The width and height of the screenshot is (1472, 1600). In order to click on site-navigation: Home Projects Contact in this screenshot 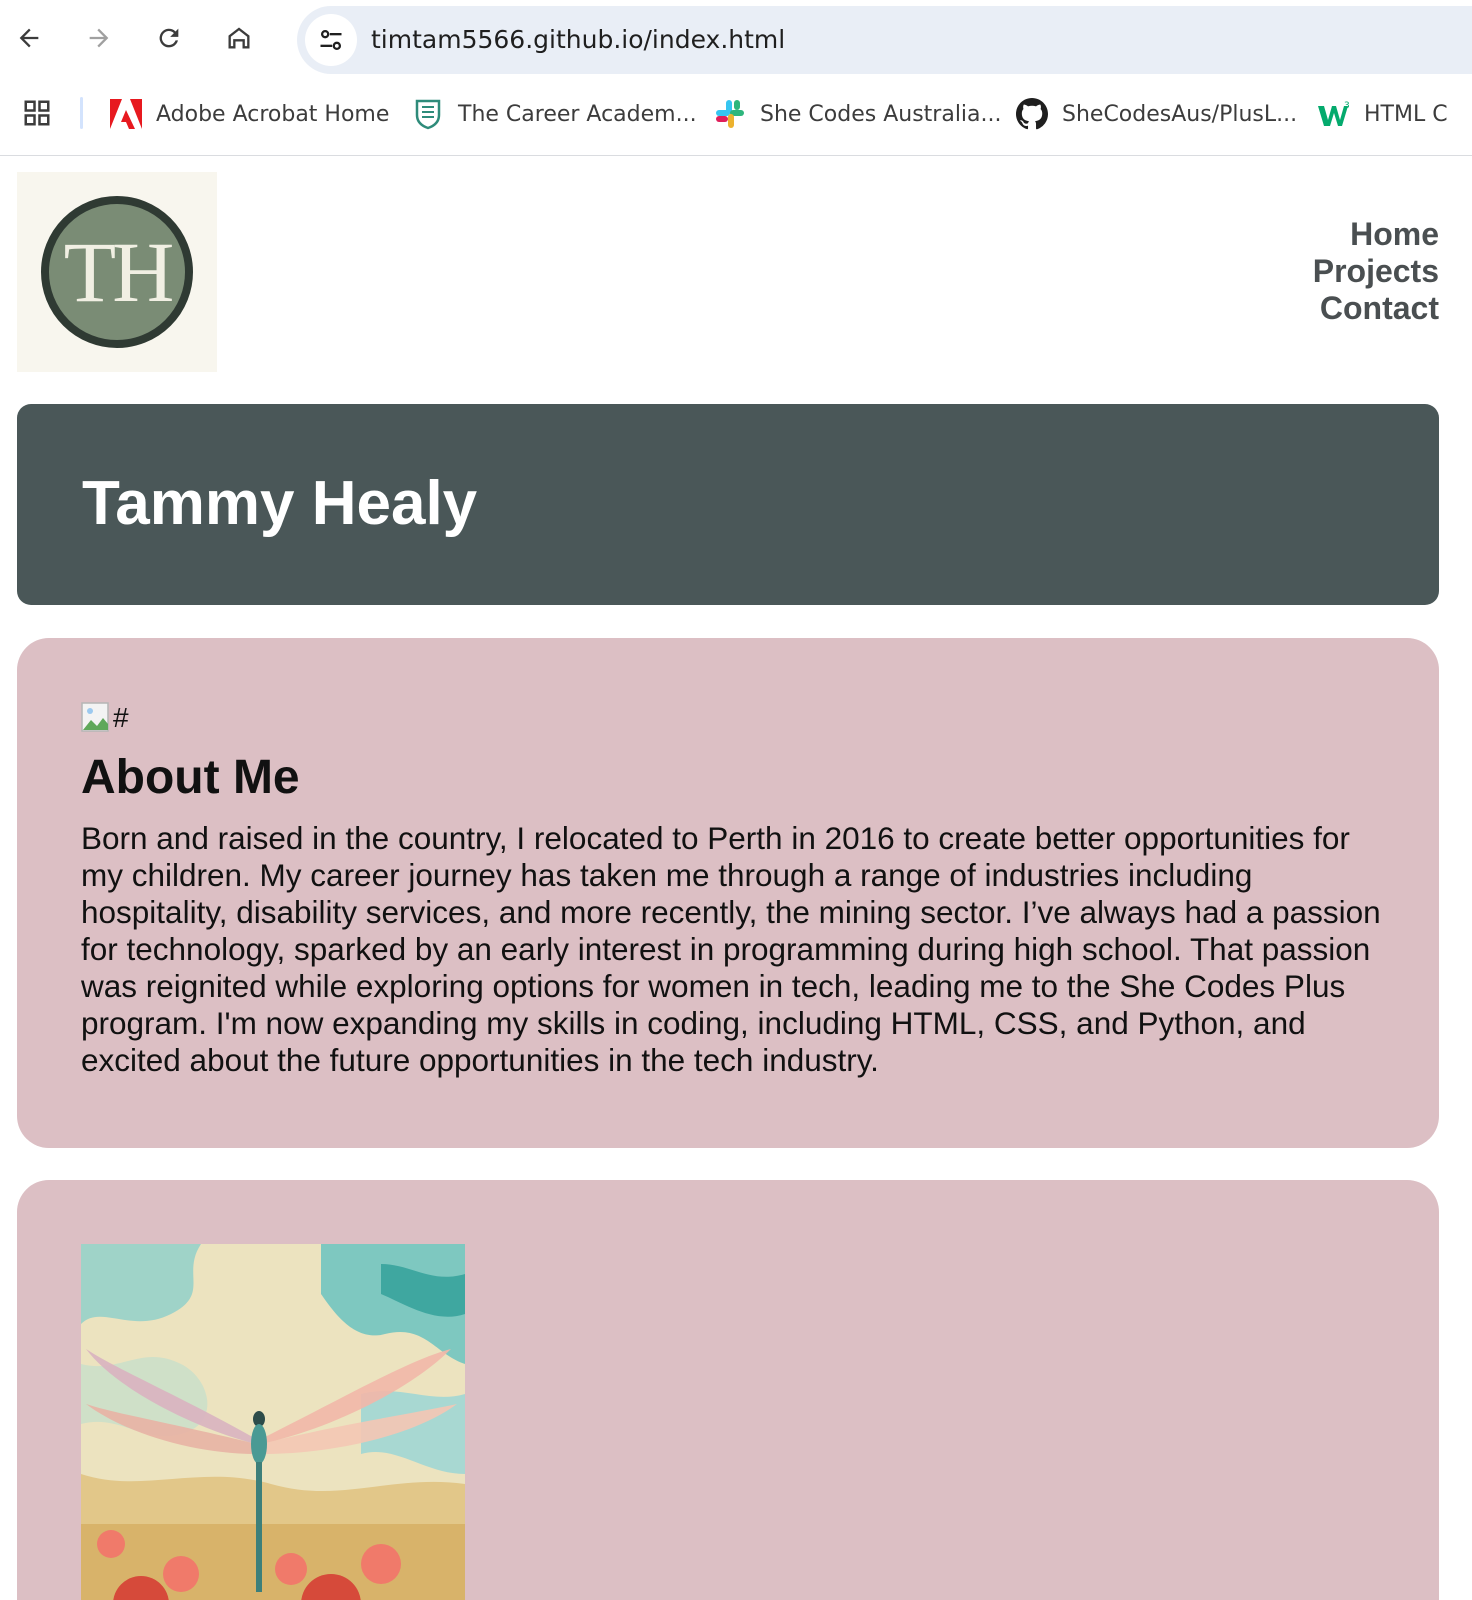, I will do `click(1376, 271)`.